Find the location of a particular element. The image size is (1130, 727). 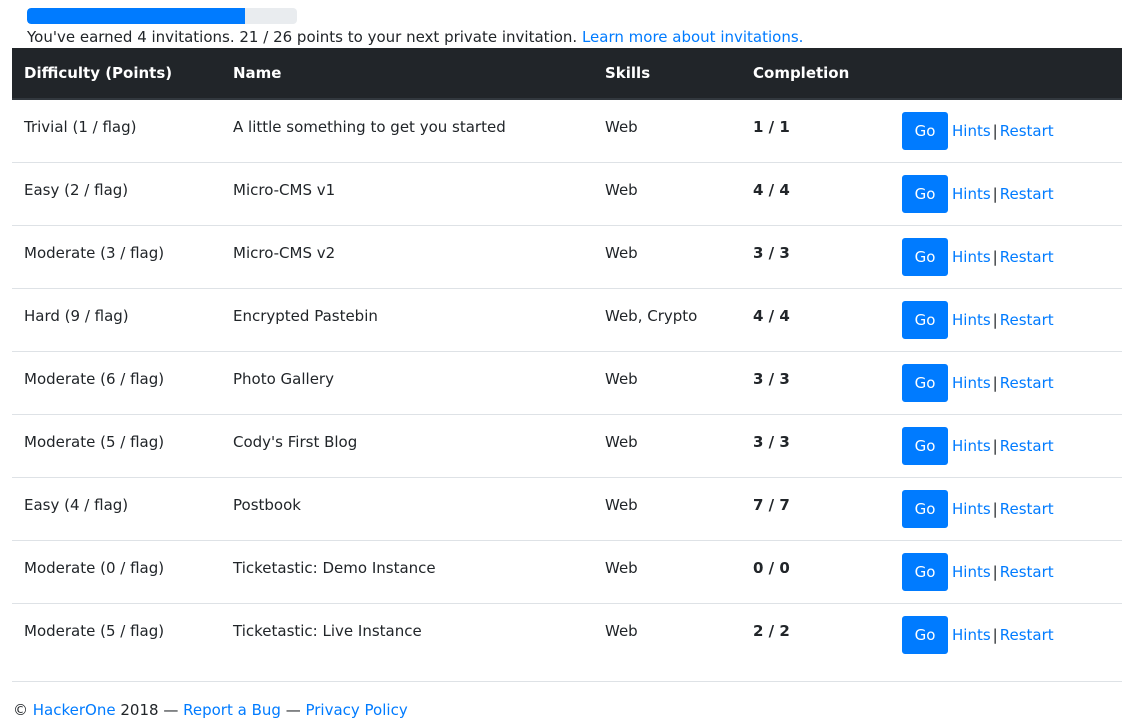

difficulty-cell: Moderate (5 / flag) is located at coordinates (116, 634).